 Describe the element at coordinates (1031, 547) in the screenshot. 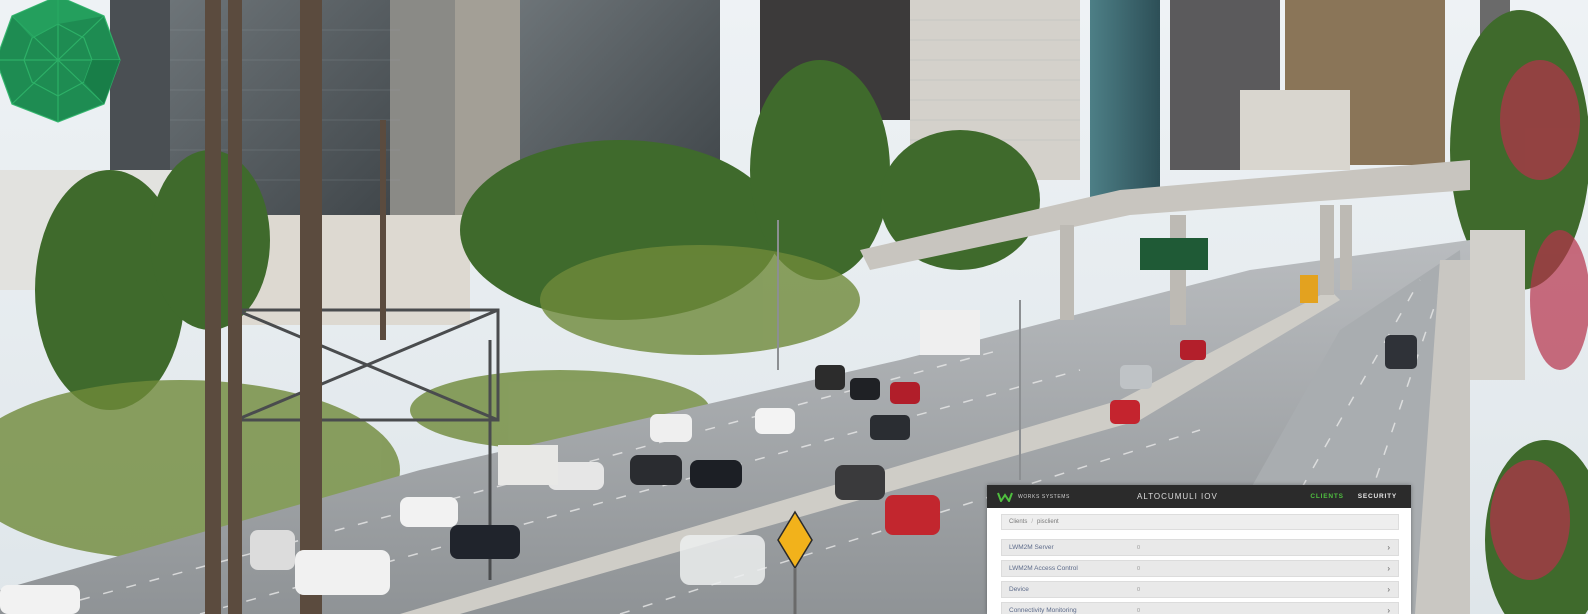

I see `list-item-label: LWM2M Server` at that location.